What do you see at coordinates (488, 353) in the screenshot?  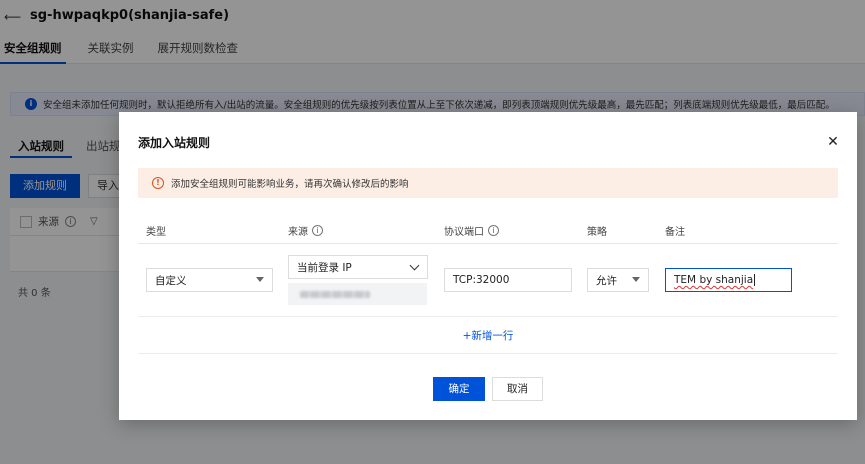 I see `footer-divider` at bounding box center [488, 353].